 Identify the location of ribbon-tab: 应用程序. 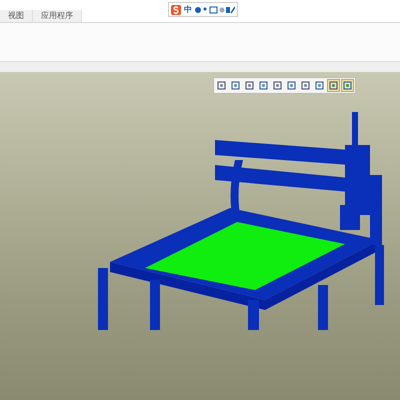
(57, 16).